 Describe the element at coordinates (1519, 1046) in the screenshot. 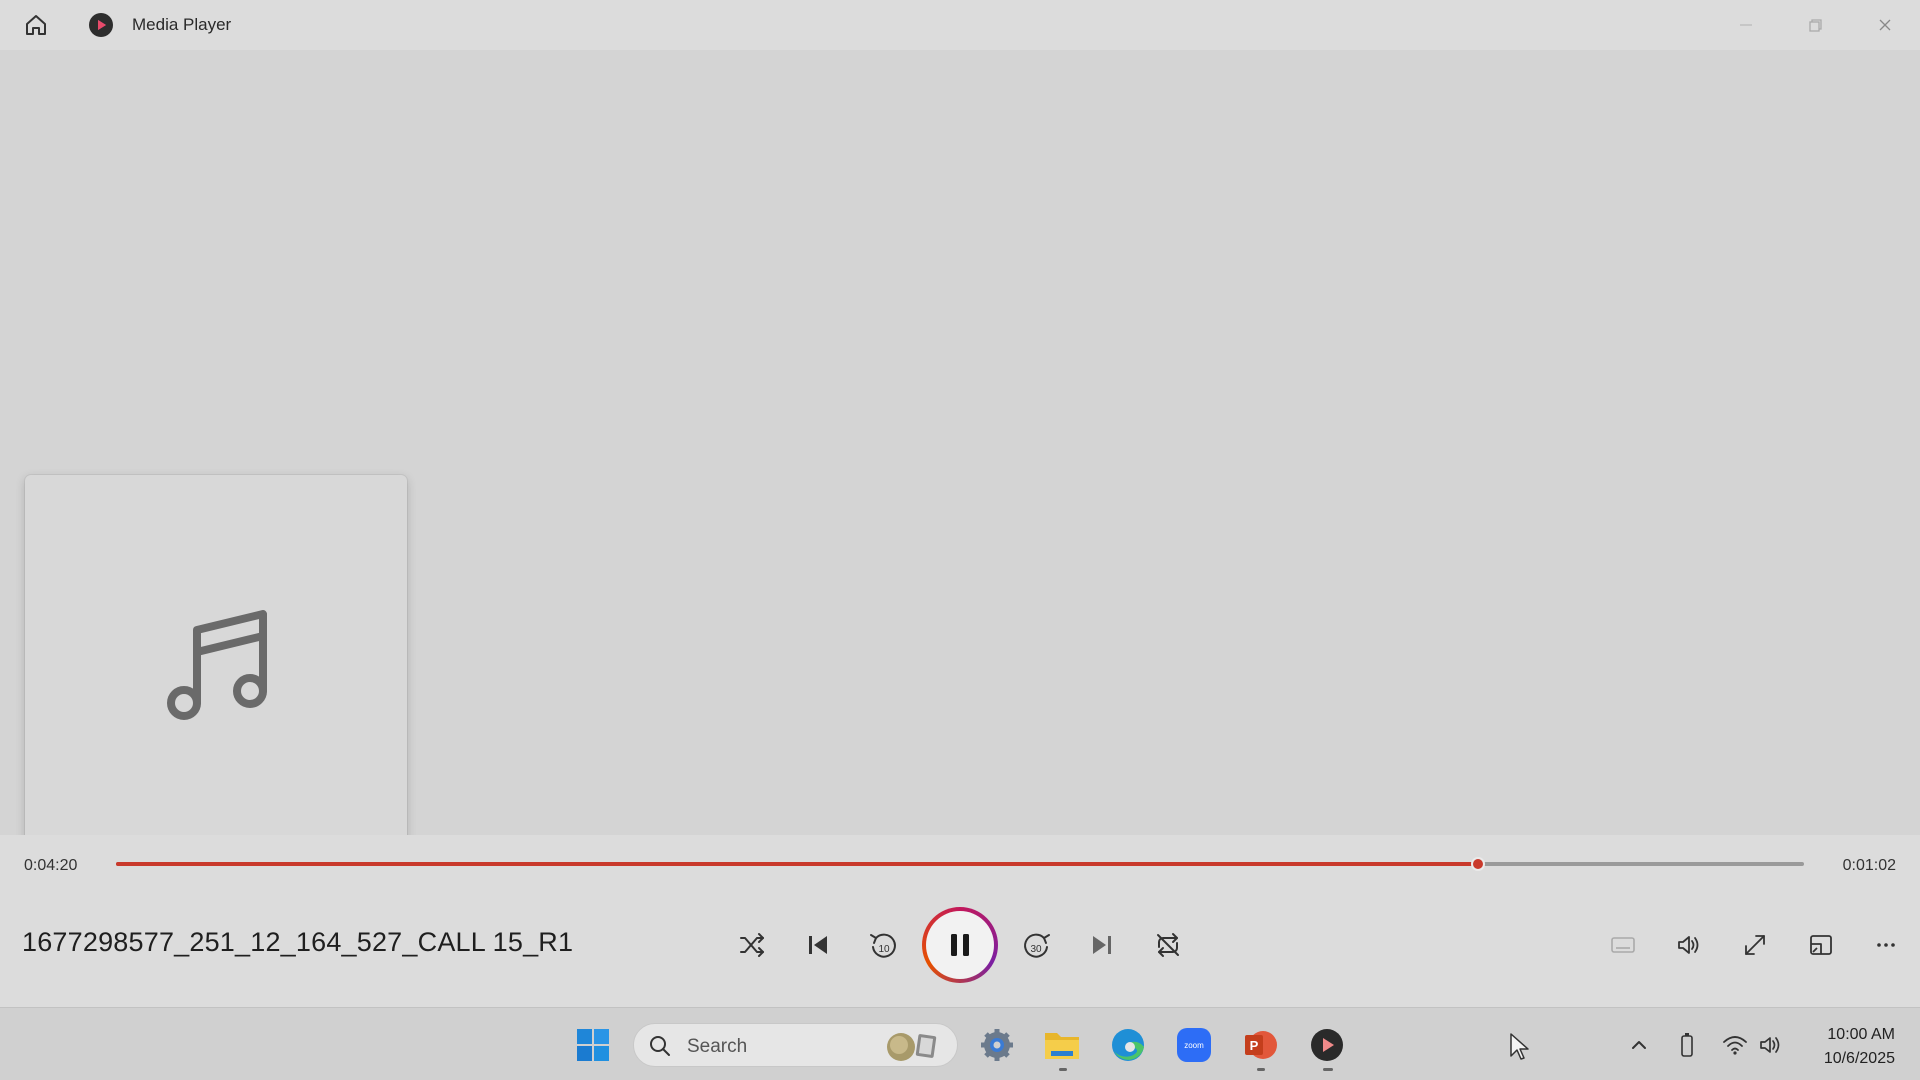

I see `mouse-cursor-icon` at that location.